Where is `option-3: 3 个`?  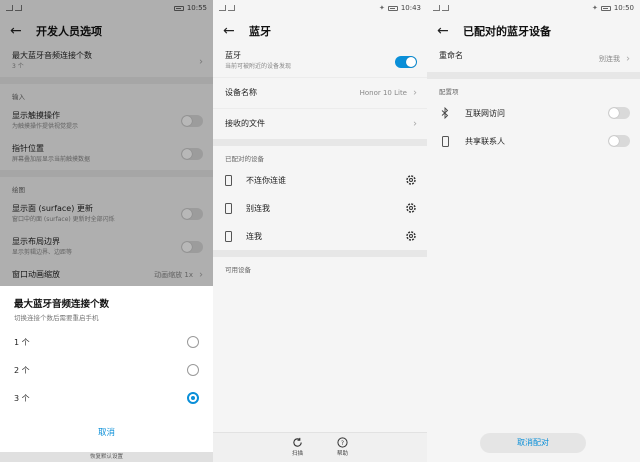 option-3: 3 个 is located at coordinates (106, 398).